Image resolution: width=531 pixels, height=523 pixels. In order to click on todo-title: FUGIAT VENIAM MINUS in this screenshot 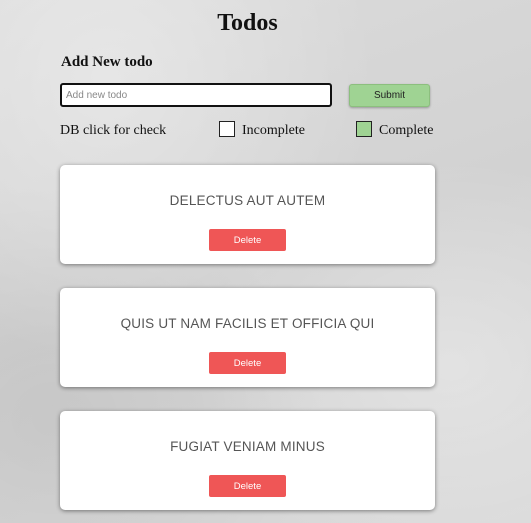, I will do `click(247, 446)`.